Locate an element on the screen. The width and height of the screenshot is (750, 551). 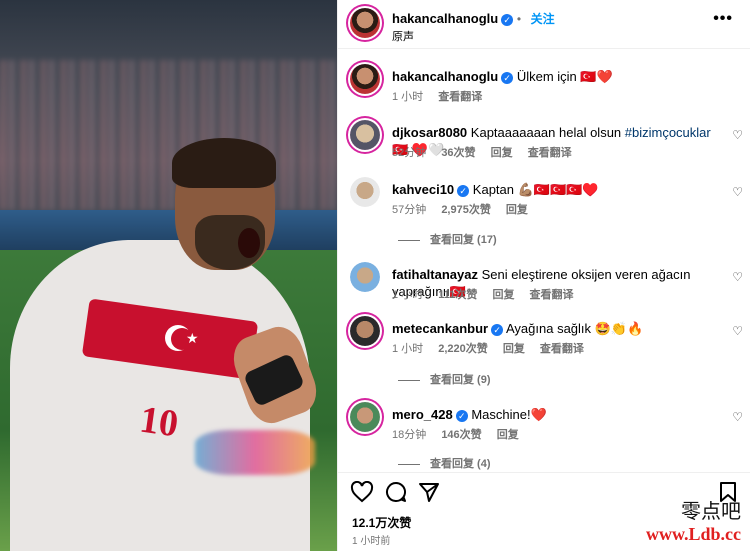
watermark-line2: www.Ldb.cc is located at coordinates (693, 534).